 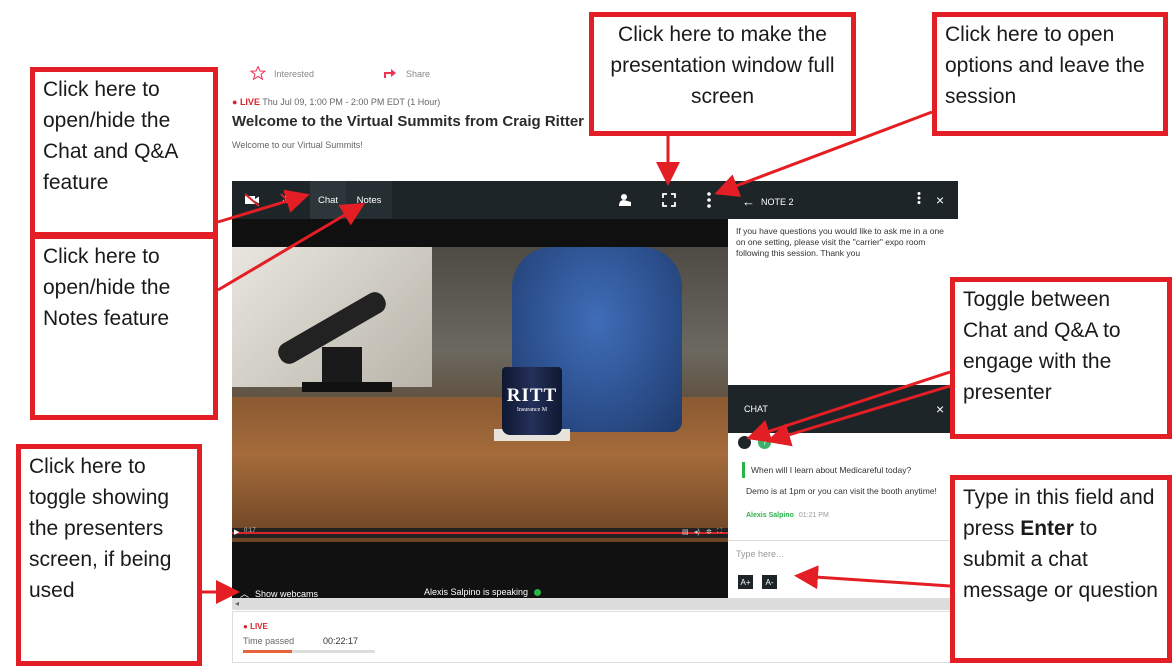 I want to click on settings-icon: ✲, so click(x=709, y=532).